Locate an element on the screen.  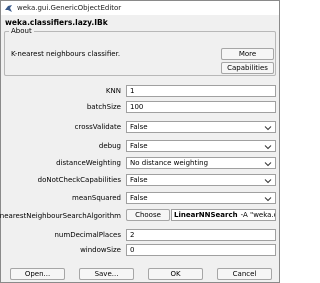
choose-button: Choose is located at coordinates (148, 215).